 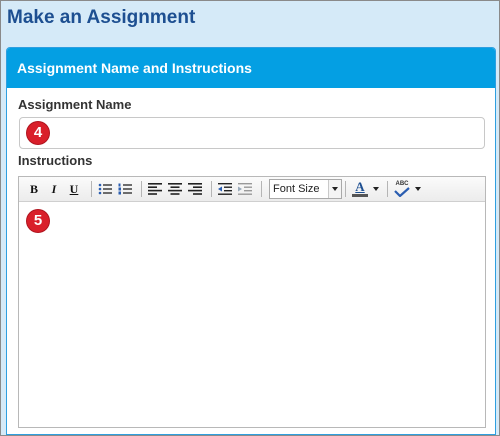 What do you see at coordinates (251, 68) in the screenshot?
I see `panel-header: Assignment Name and Instructions` at bounding box center [251, 68].